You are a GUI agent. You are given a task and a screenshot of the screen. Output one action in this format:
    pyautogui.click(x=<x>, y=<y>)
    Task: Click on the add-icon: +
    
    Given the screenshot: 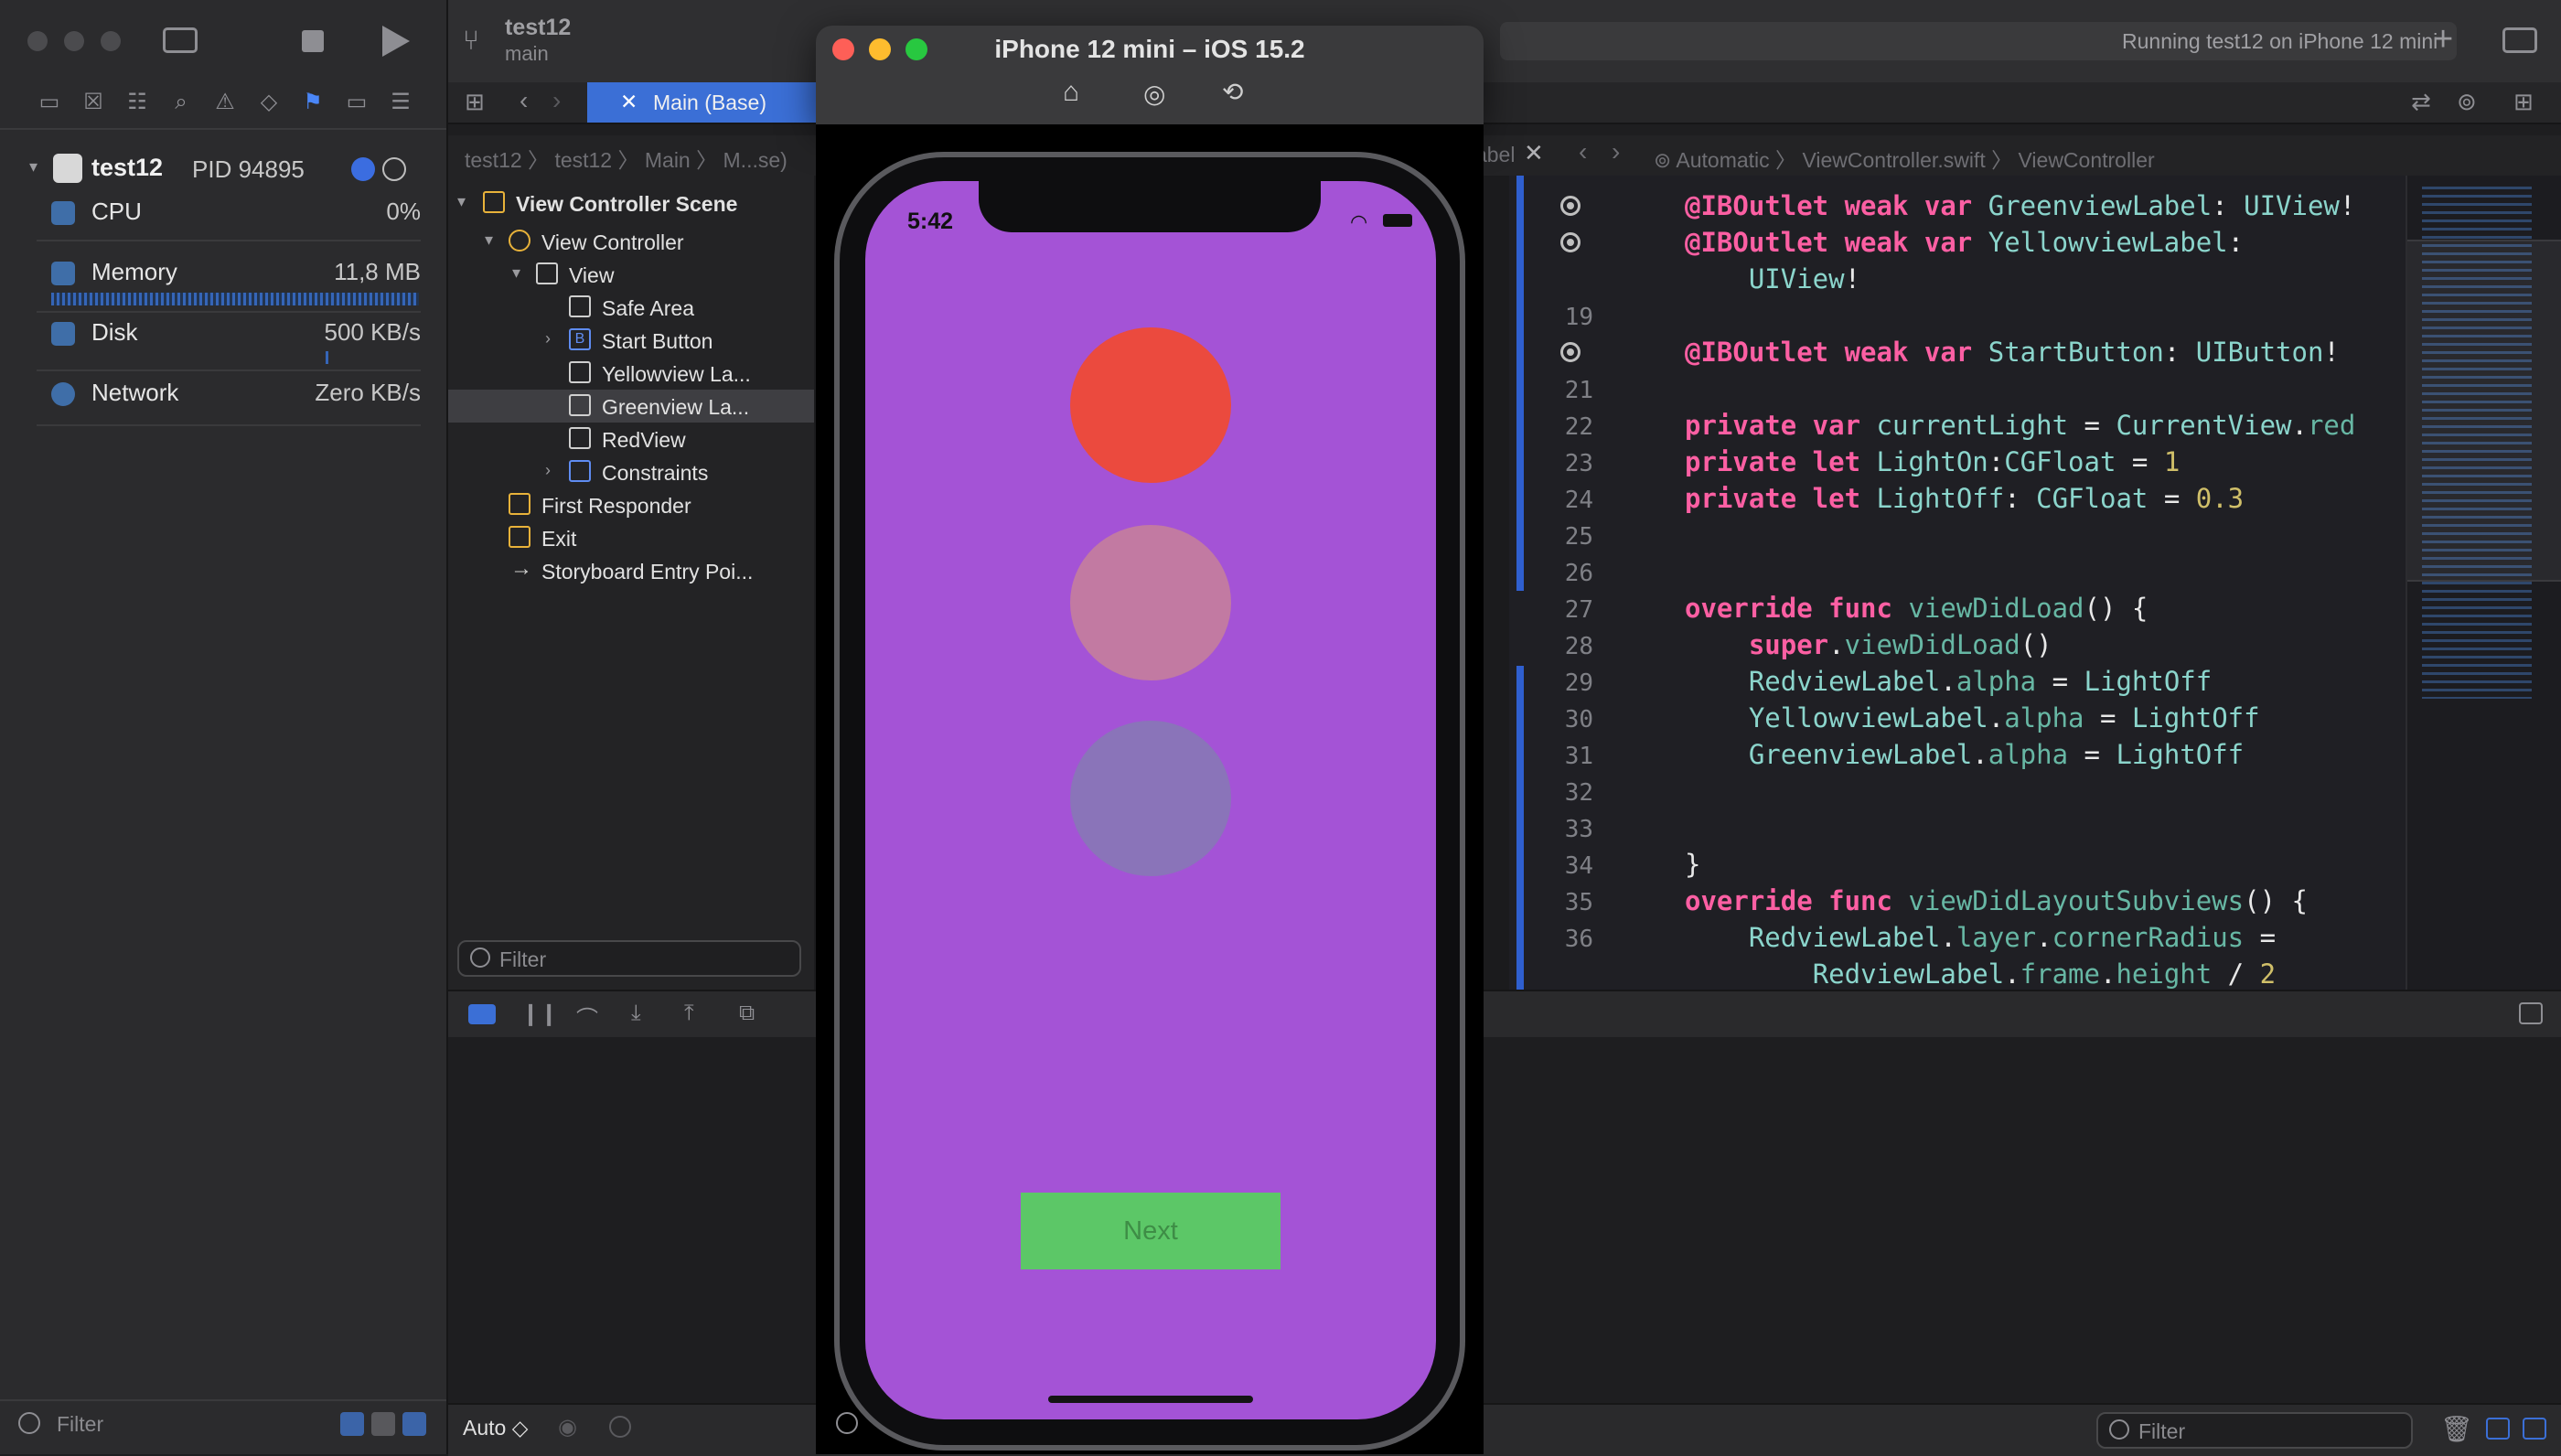 What is the action you would take?
    pyautogui.click(x=2443, y=39)
    